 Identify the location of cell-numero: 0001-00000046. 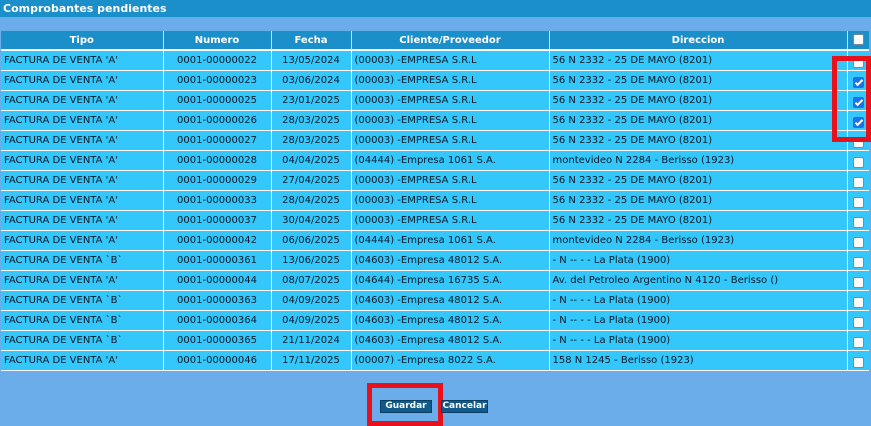
(217, 360).